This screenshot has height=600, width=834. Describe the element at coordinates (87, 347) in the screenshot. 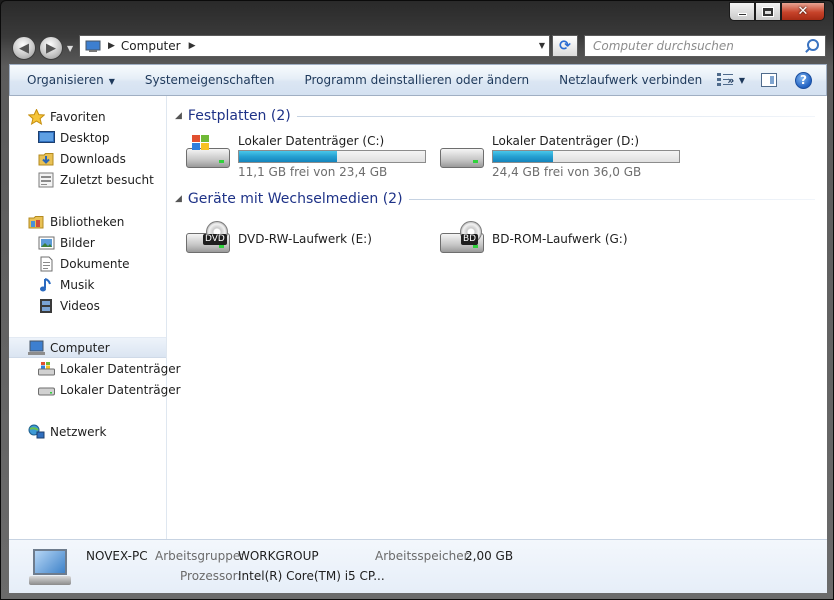

I see `sidebar-item-computer: Computer` at that location.